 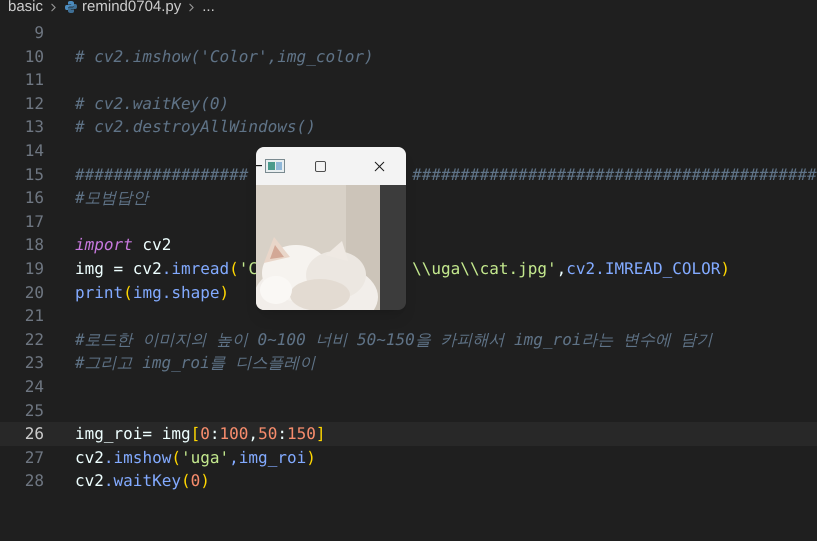 What do you see at coordinates (195, 126) in the screenshot?
I see `code-line: # cv2.destroyAllWindows()` at bounding box center [195, 126].